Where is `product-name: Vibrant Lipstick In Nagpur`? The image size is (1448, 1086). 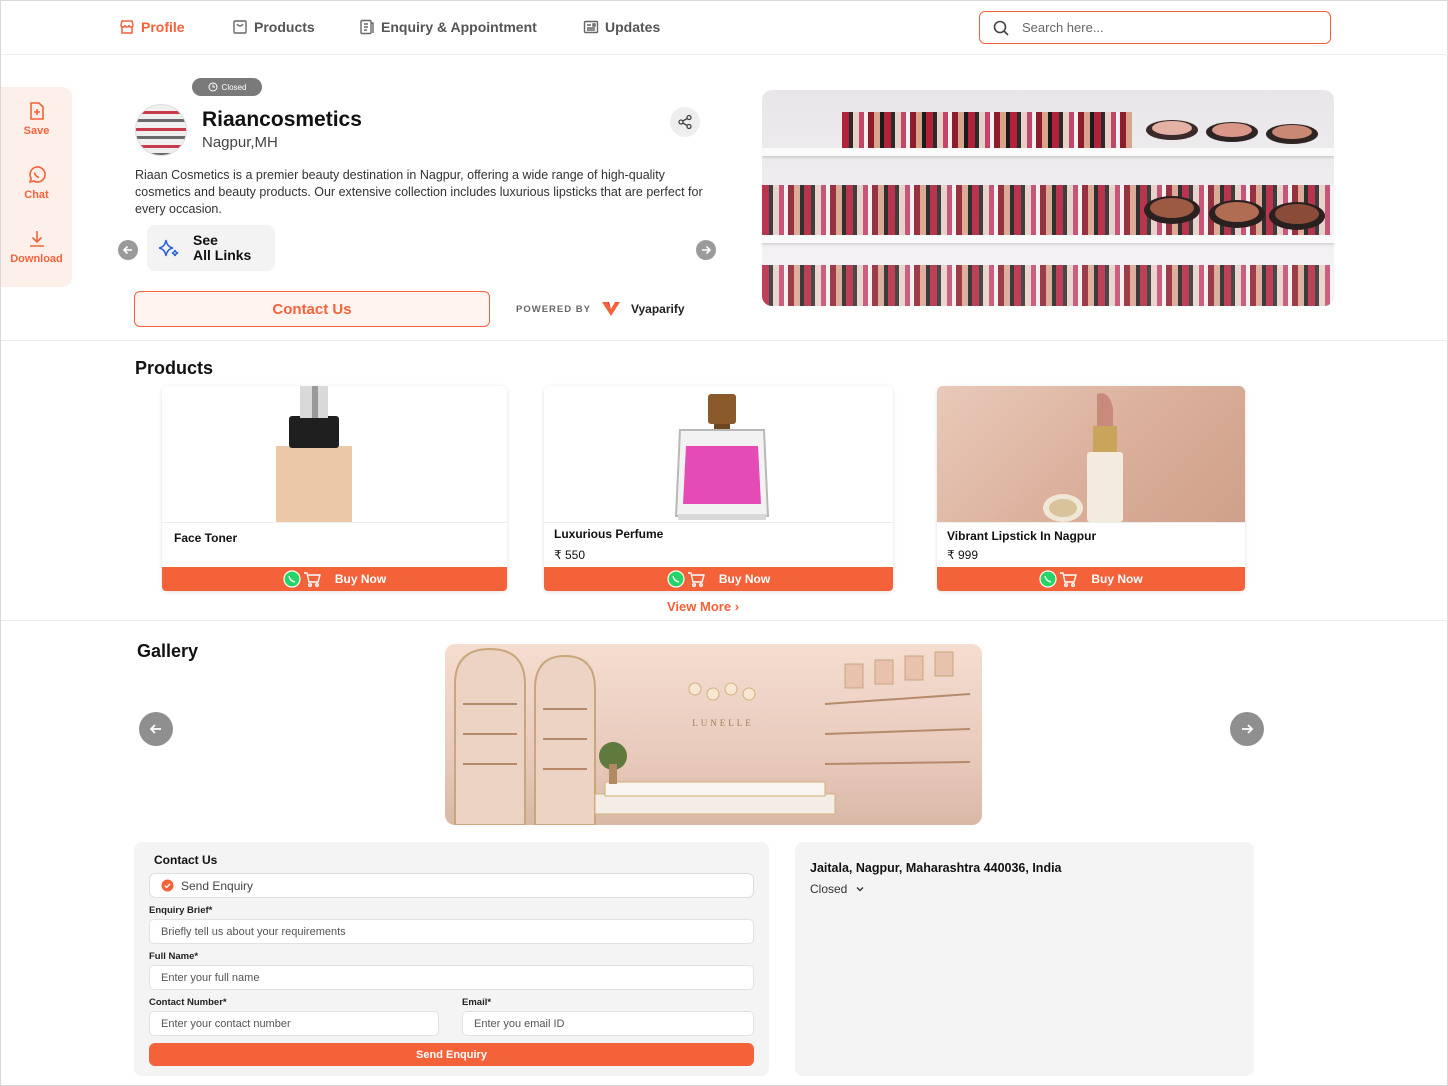 product-name: Vibrant Lipstick In Nagpur is located at coordinates (1022, 536).